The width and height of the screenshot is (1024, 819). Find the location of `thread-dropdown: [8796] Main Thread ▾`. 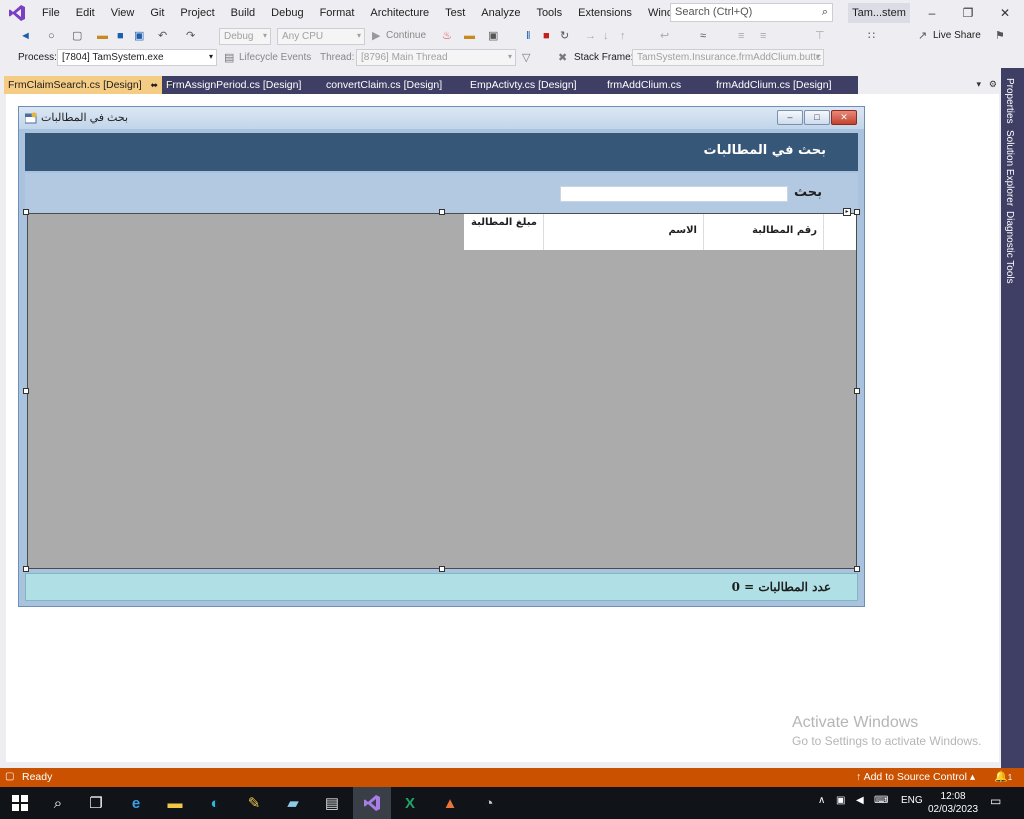

thread-dropdown: [8796] Main Thread ▾ is located at coordinates (436, 57).